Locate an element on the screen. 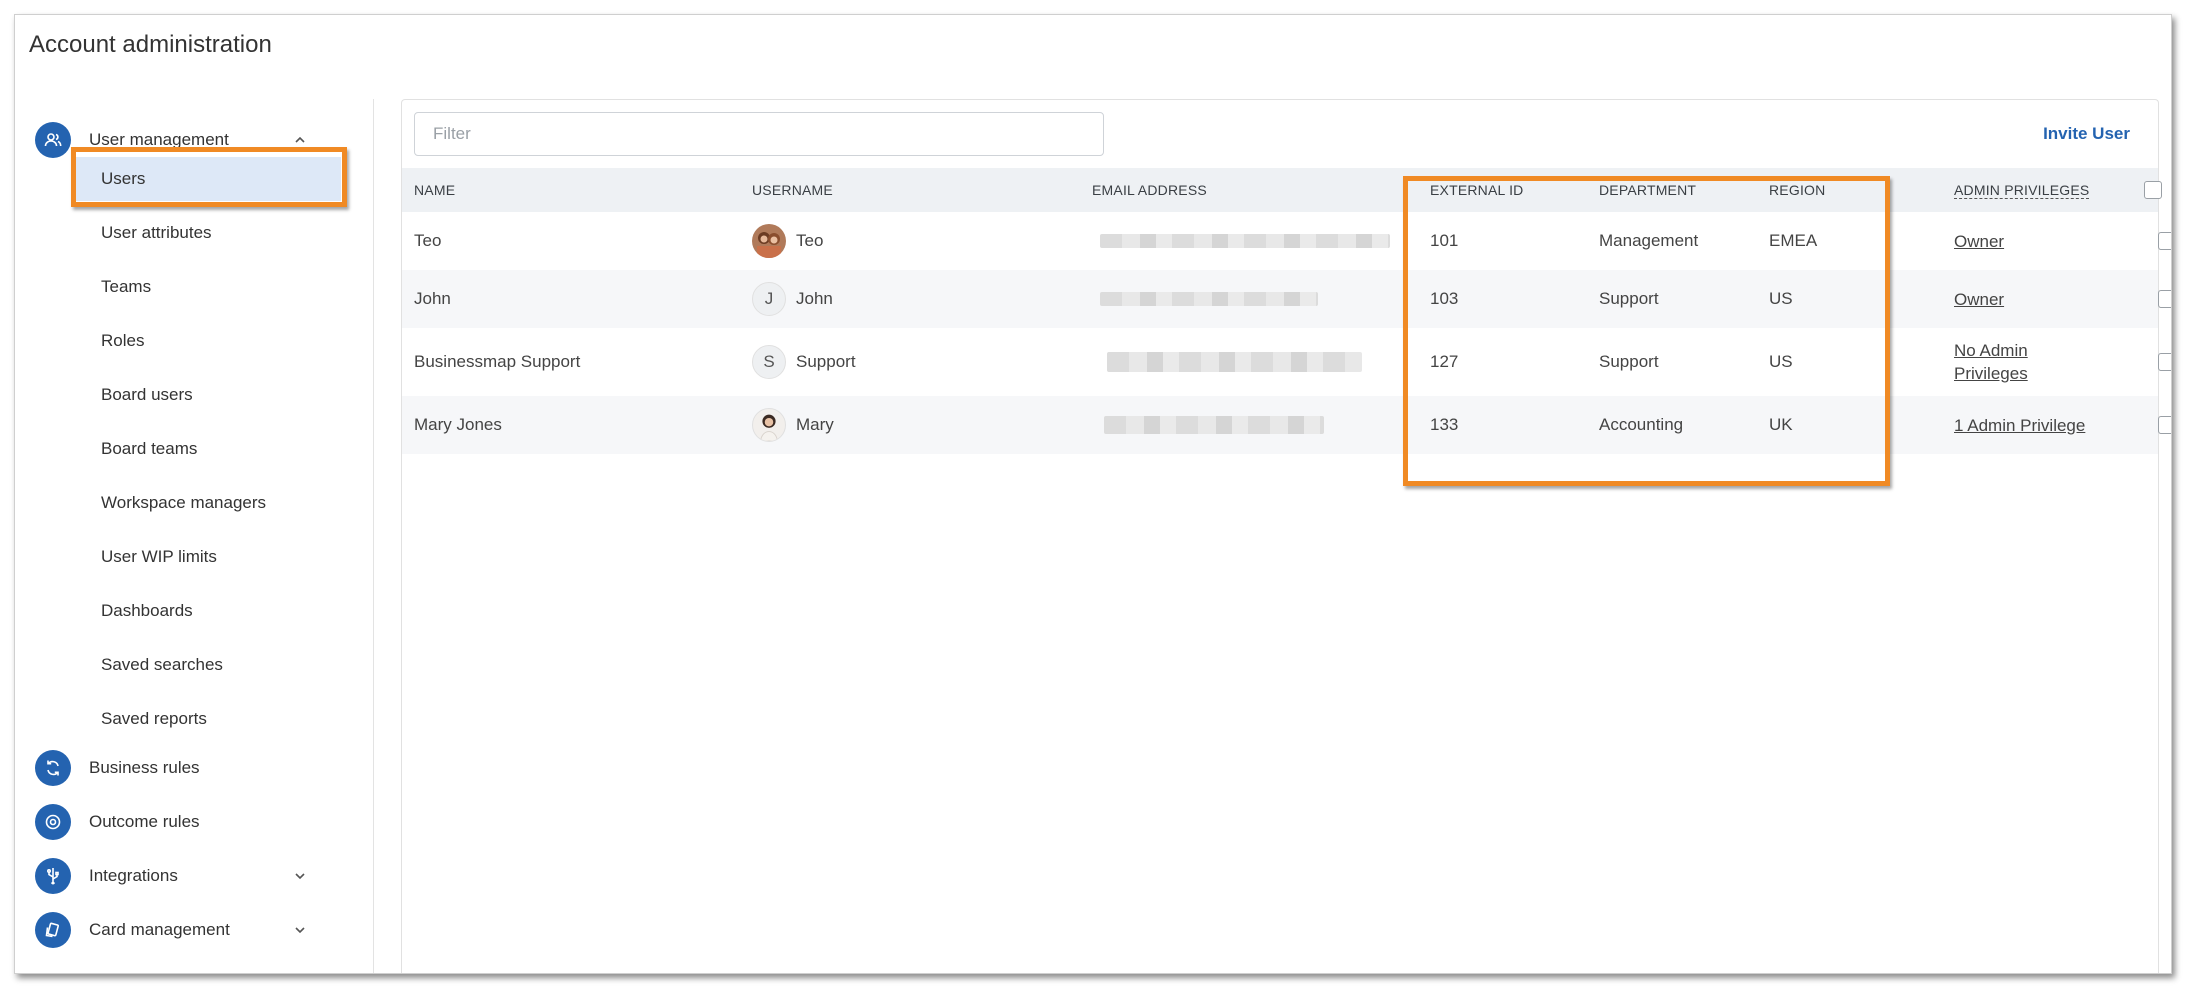  sidebar-item-workspace-managers: Workspace managers is located at coordinates (207, 503).